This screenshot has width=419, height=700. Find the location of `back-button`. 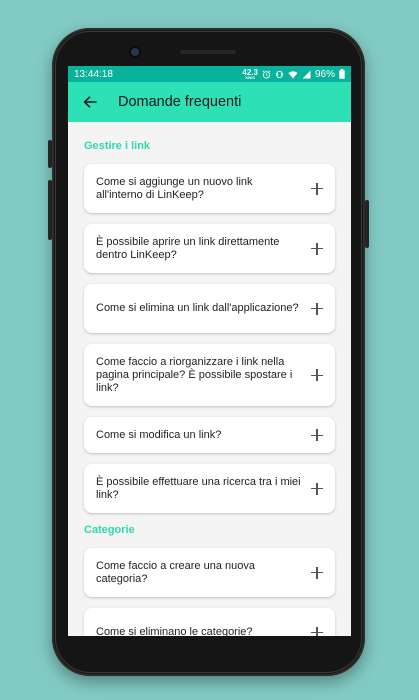

back-button is located at coordinates (90, 102).